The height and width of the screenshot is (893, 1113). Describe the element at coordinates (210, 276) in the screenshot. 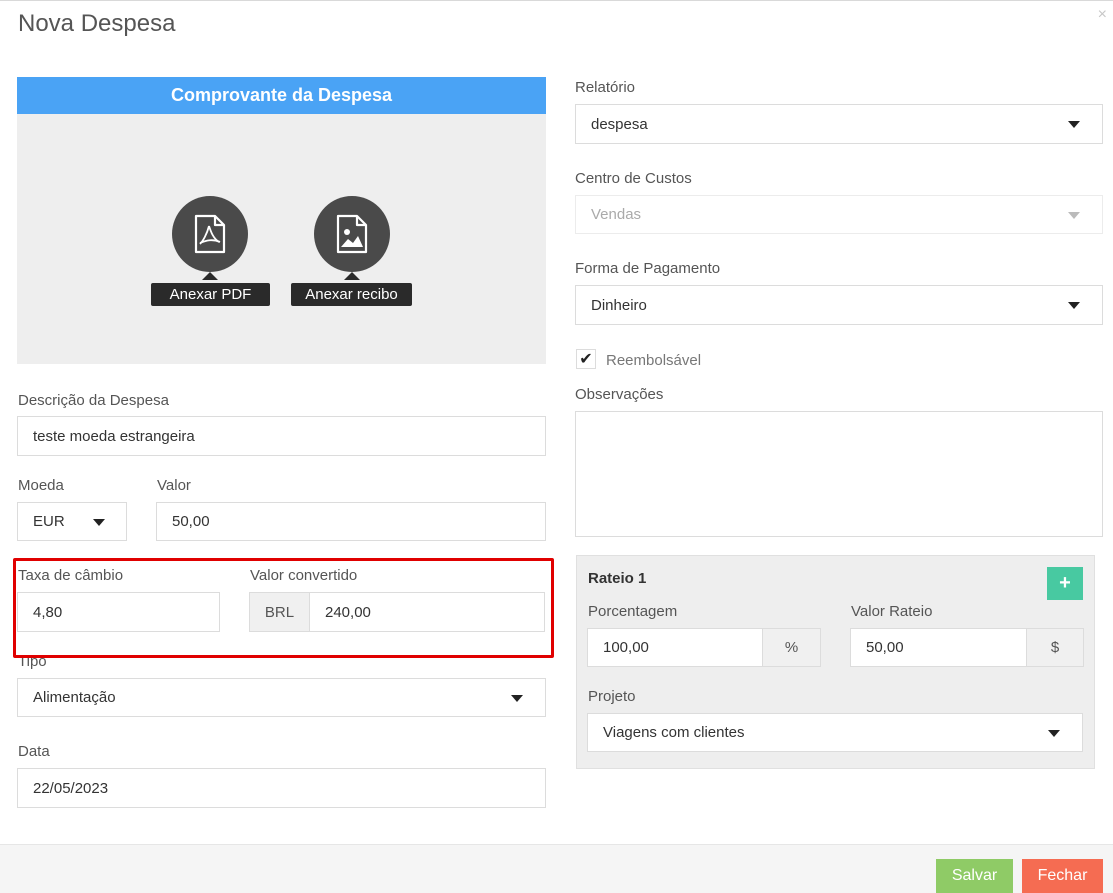

I see `pdf-tag-arrow` at that location.